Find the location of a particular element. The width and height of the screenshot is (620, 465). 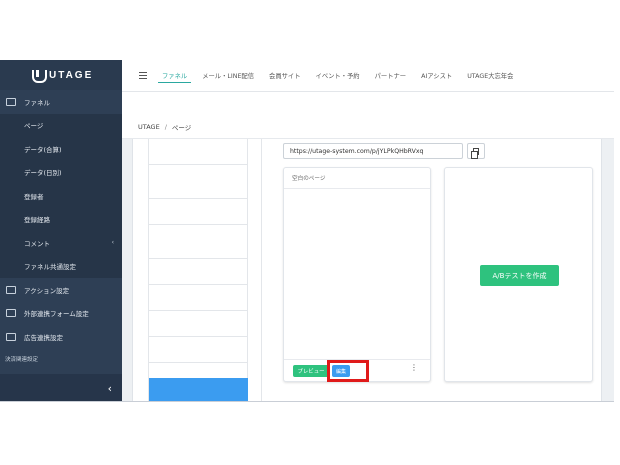

ab-test-card: A/Bテストを作成 is located at coordinates (518, 274).